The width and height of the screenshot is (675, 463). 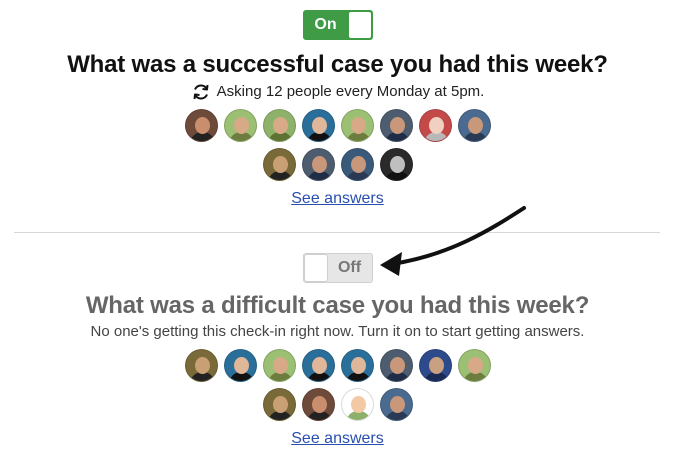 I want to click on see-answers-link: See answers, so click(x=337, y=439).